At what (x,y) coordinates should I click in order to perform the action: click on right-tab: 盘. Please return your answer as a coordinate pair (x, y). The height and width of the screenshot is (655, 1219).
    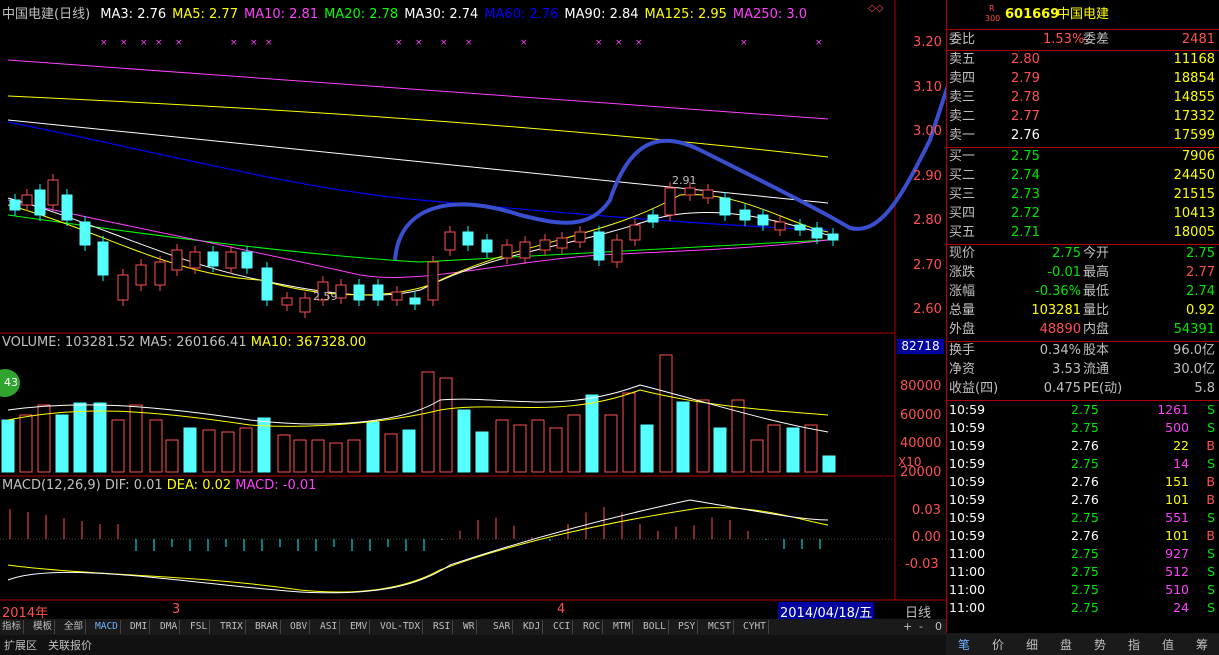
    Looking at the image, I should click on (1066, 644).